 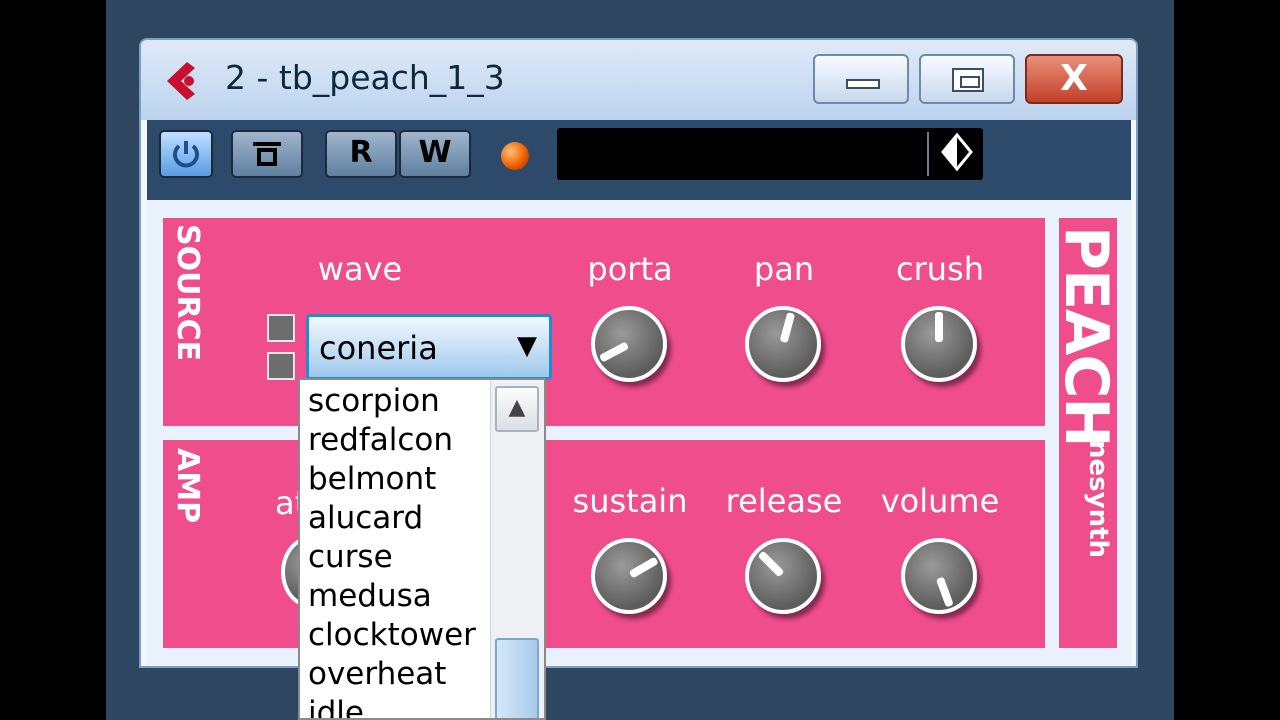 I want to click on sustain-label: sustain, so click(x=630, y=501).